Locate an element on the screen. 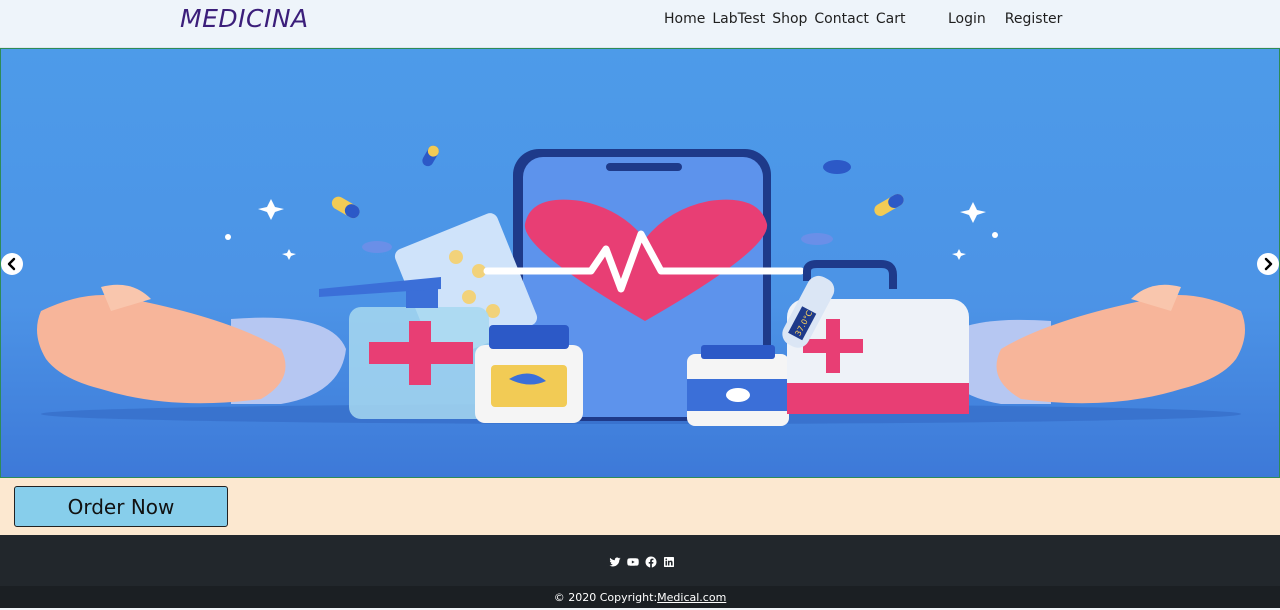 The image size is (1280, 610). footer-social-bar is located at coordinates (640, 560).